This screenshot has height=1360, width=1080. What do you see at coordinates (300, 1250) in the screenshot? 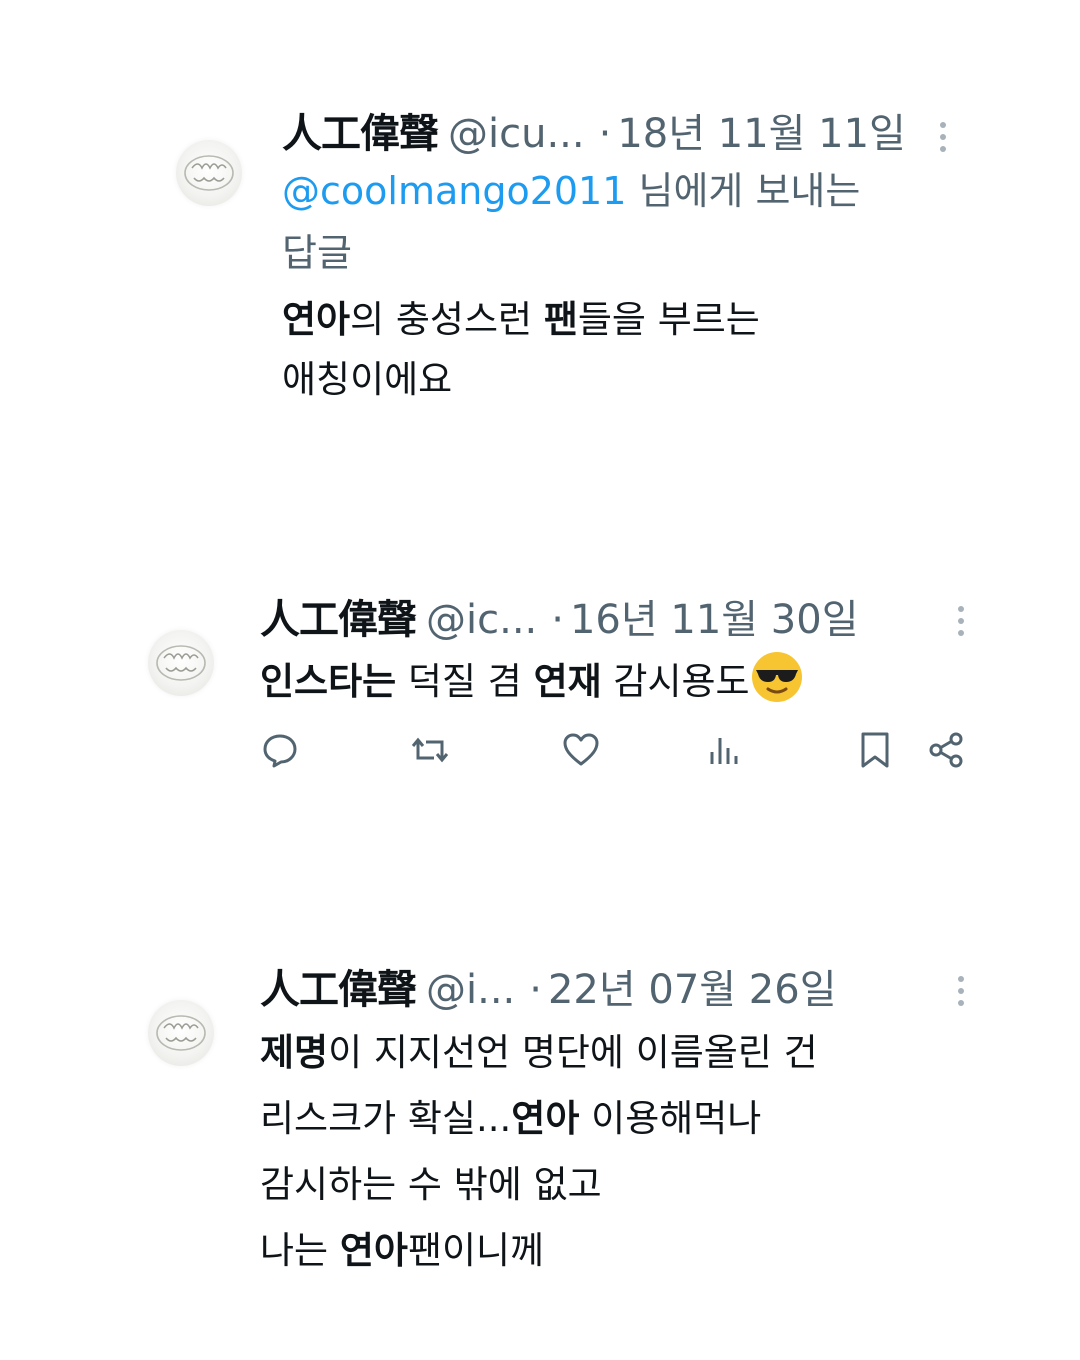
I see `text-span: 나는` at bounding box center [300, 1250].